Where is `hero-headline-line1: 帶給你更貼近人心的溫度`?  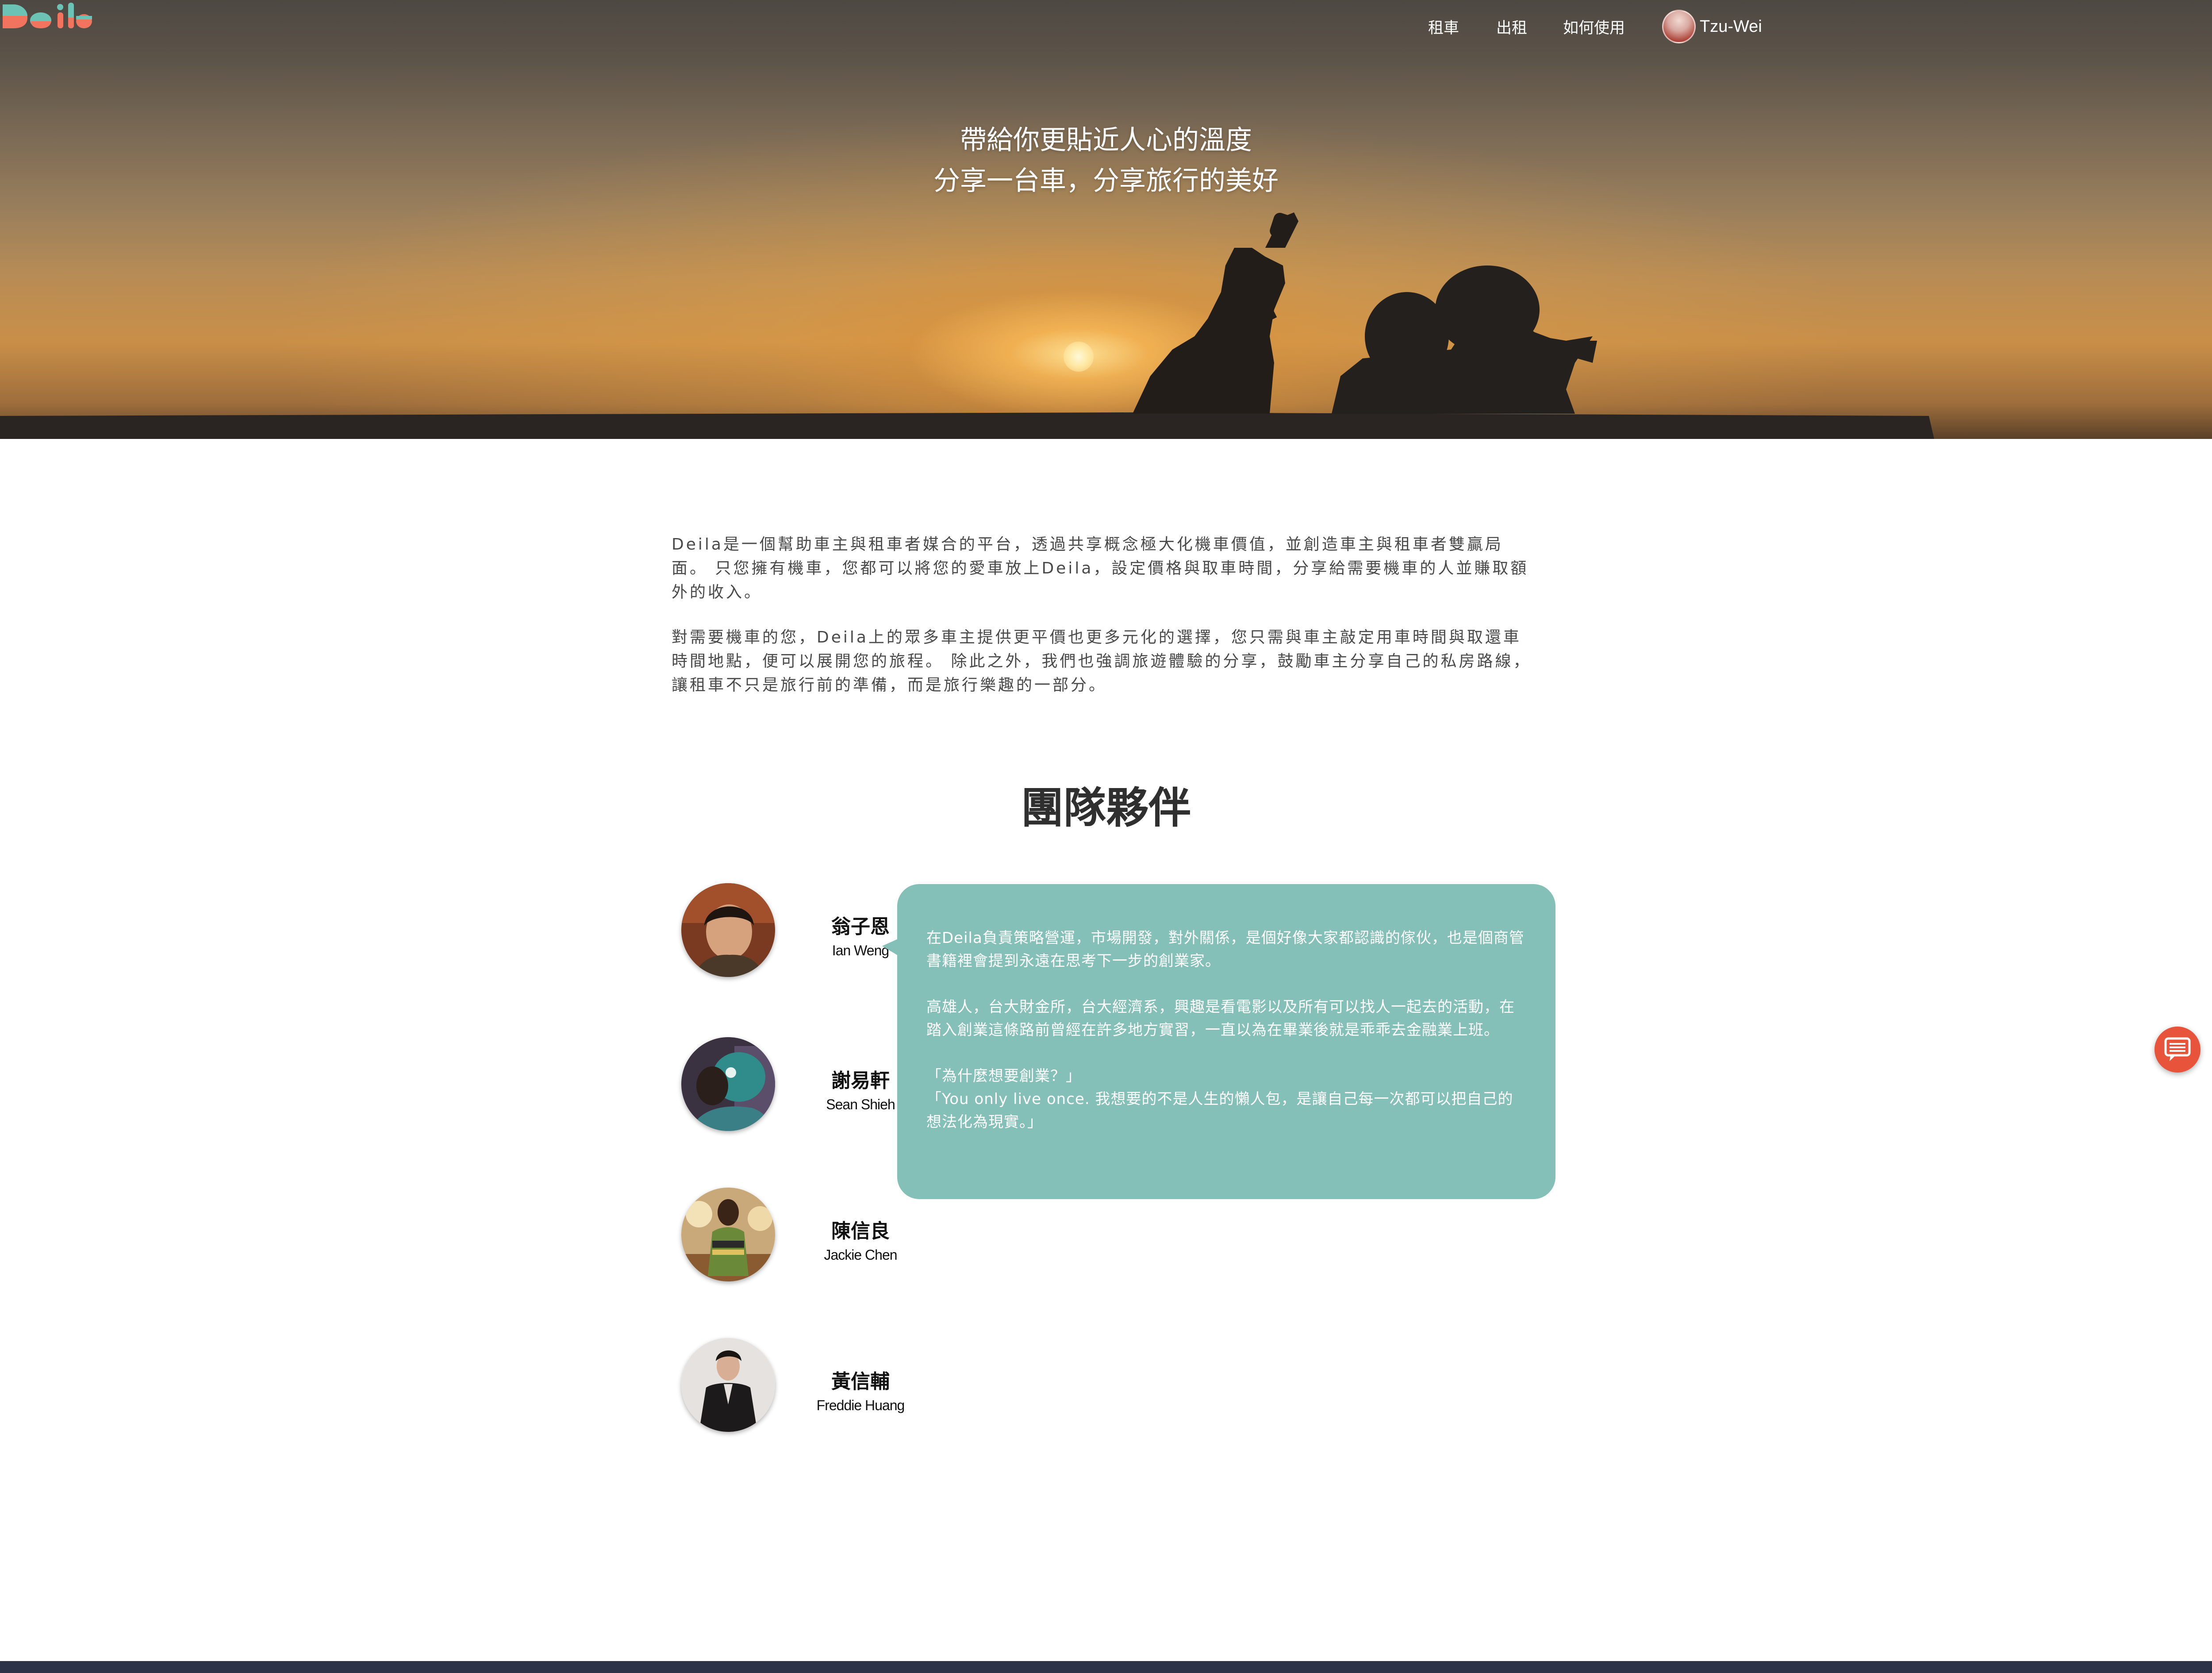
hero-headline-line1: 帶給你更貼近人心的溫度 is located at coordinates (1106, 140).